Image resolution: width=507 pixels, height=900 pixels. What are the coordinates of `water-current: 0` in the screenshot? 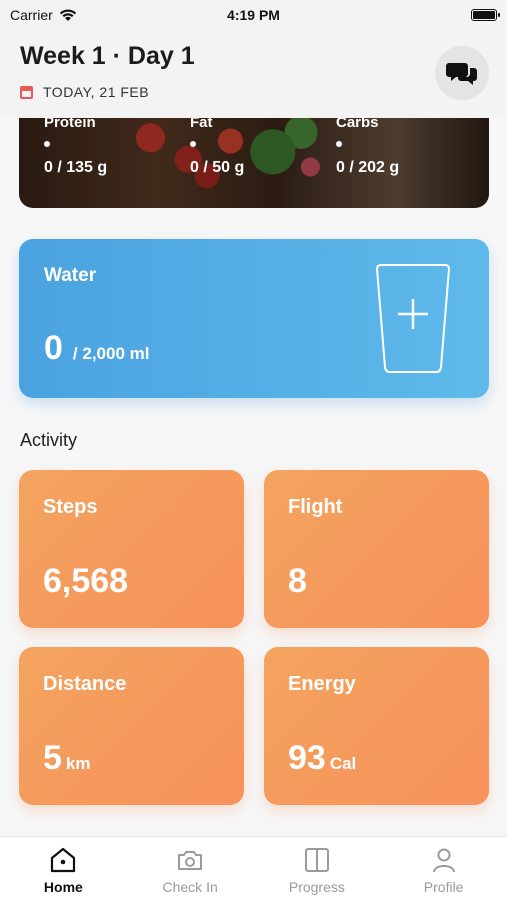 It's located at (53, 348).